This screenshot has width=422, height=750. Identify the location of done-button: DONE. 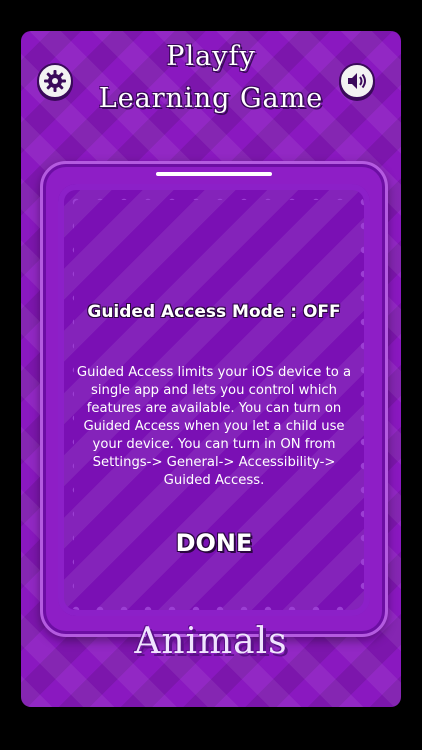
(214, 543).